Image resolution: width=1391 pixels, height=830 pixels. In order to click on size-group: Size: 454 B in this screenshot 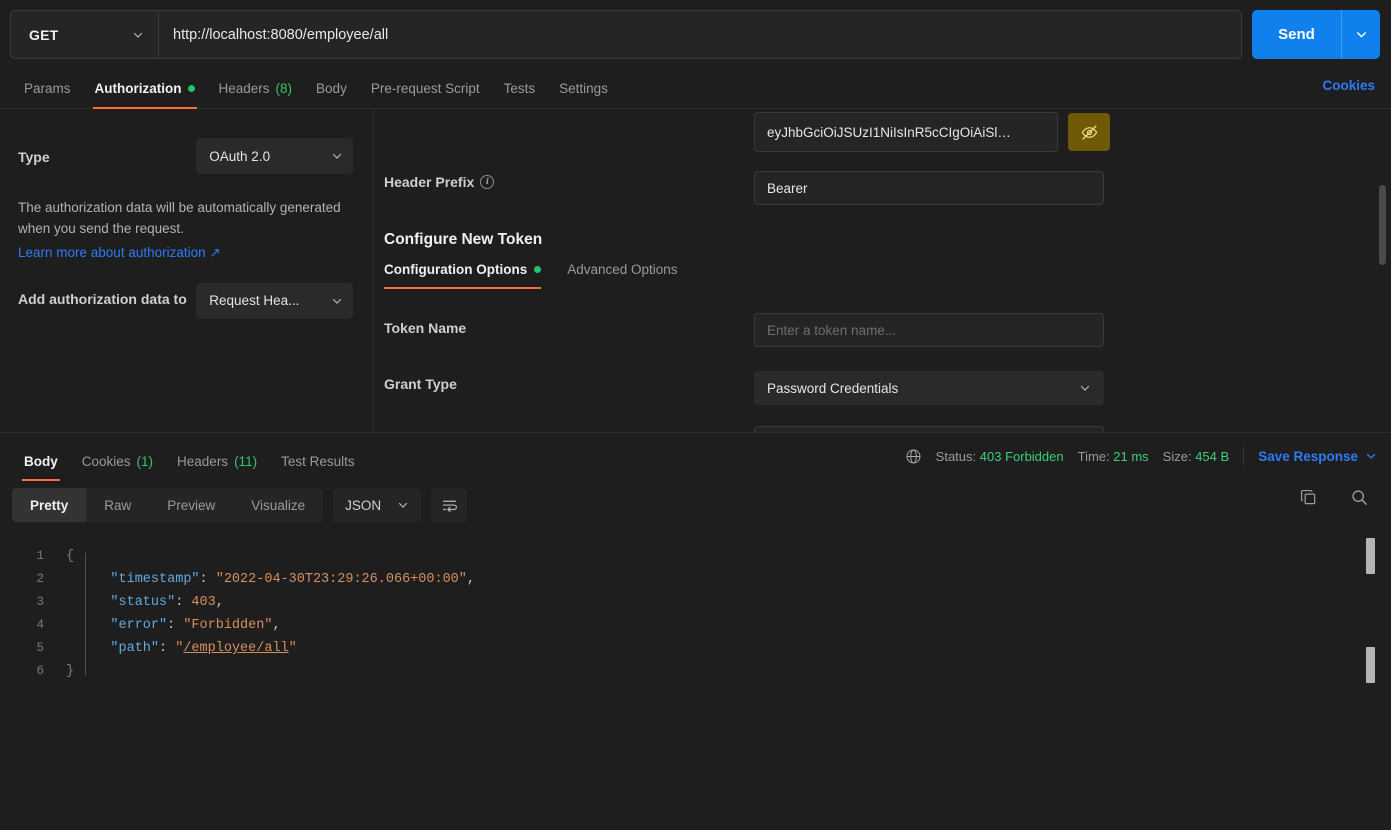, I will do `click(1196, 456)`.